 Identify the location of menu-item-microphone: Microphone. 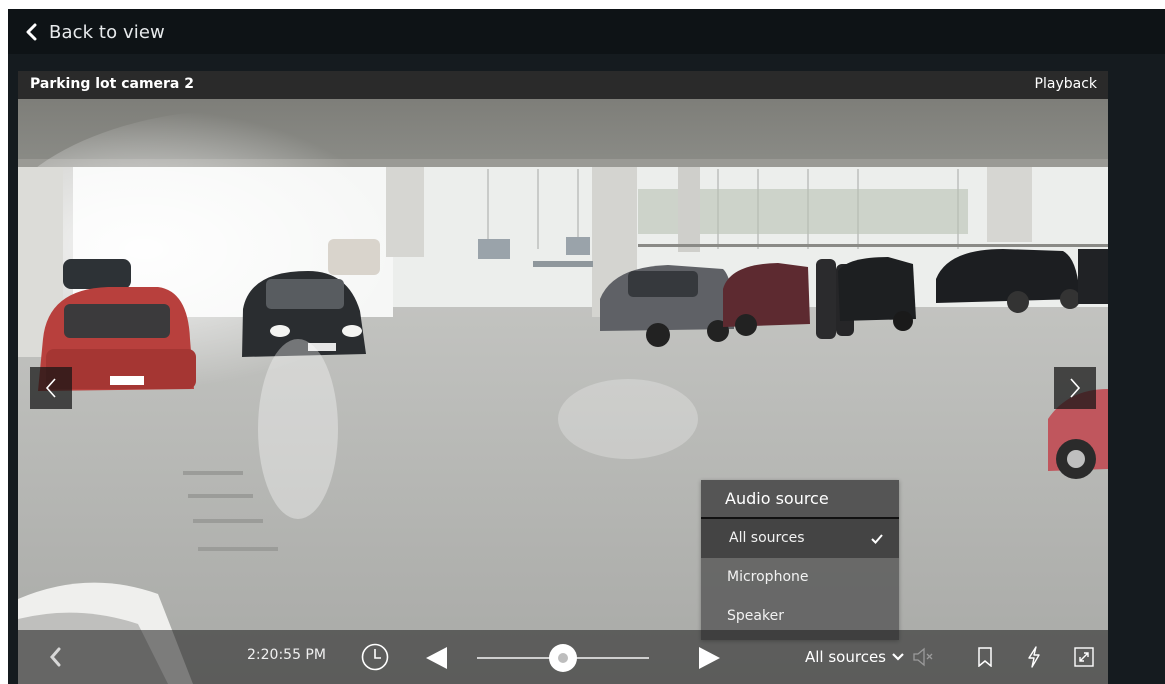
(800, 577).